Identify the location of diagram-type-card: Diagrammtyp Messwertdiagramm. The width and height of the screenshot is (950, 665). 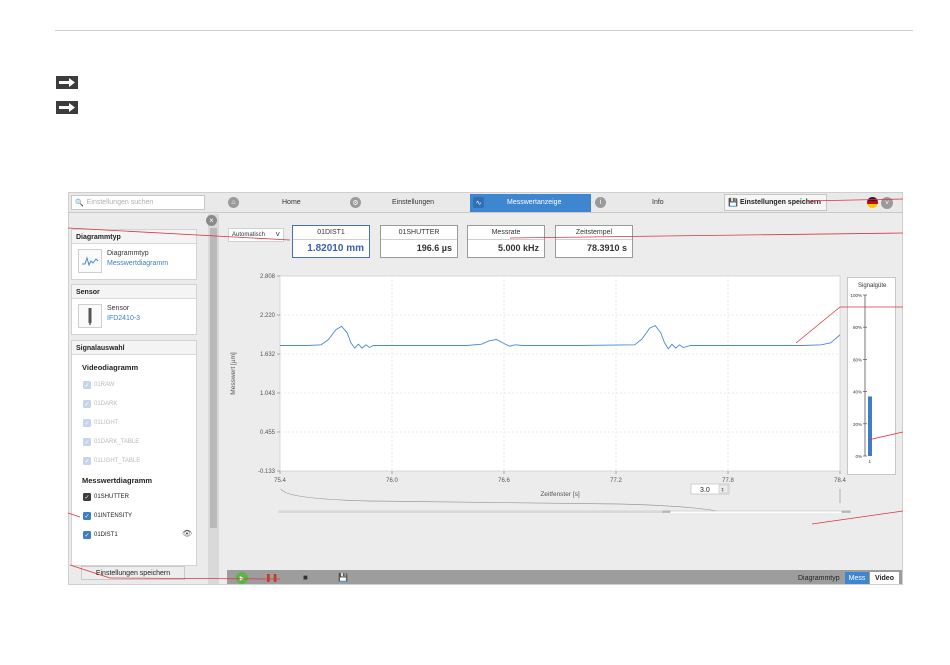
(123, 261).